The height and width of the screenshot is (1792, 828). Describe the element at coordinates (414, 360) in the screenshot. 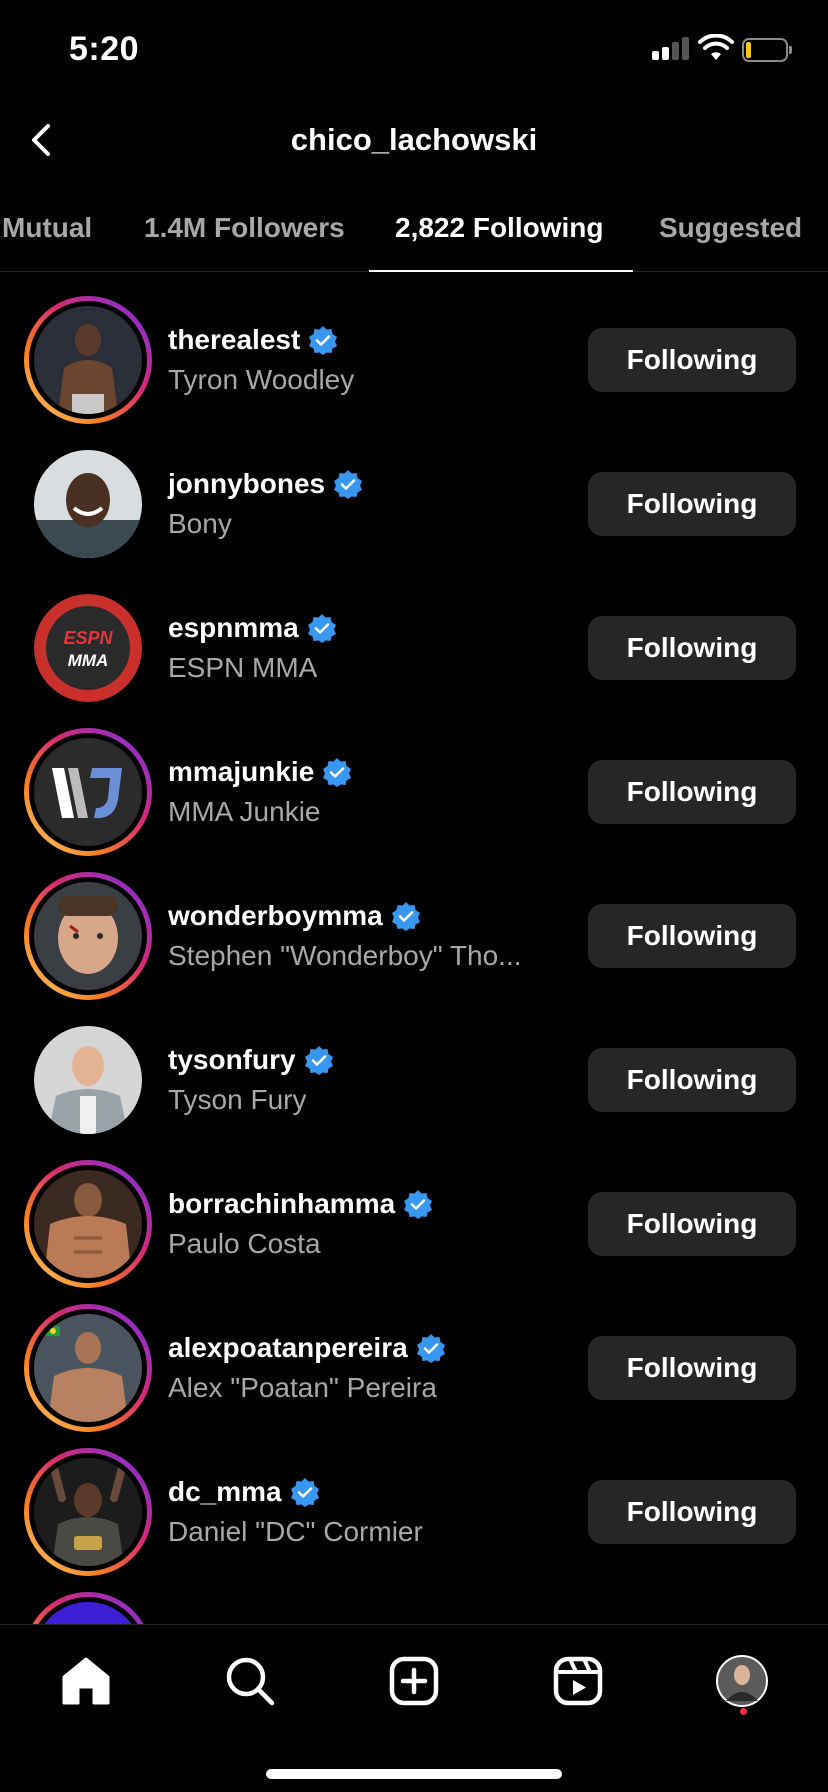

I see `list-item: therealest Tyron Woodley Following` at that location.